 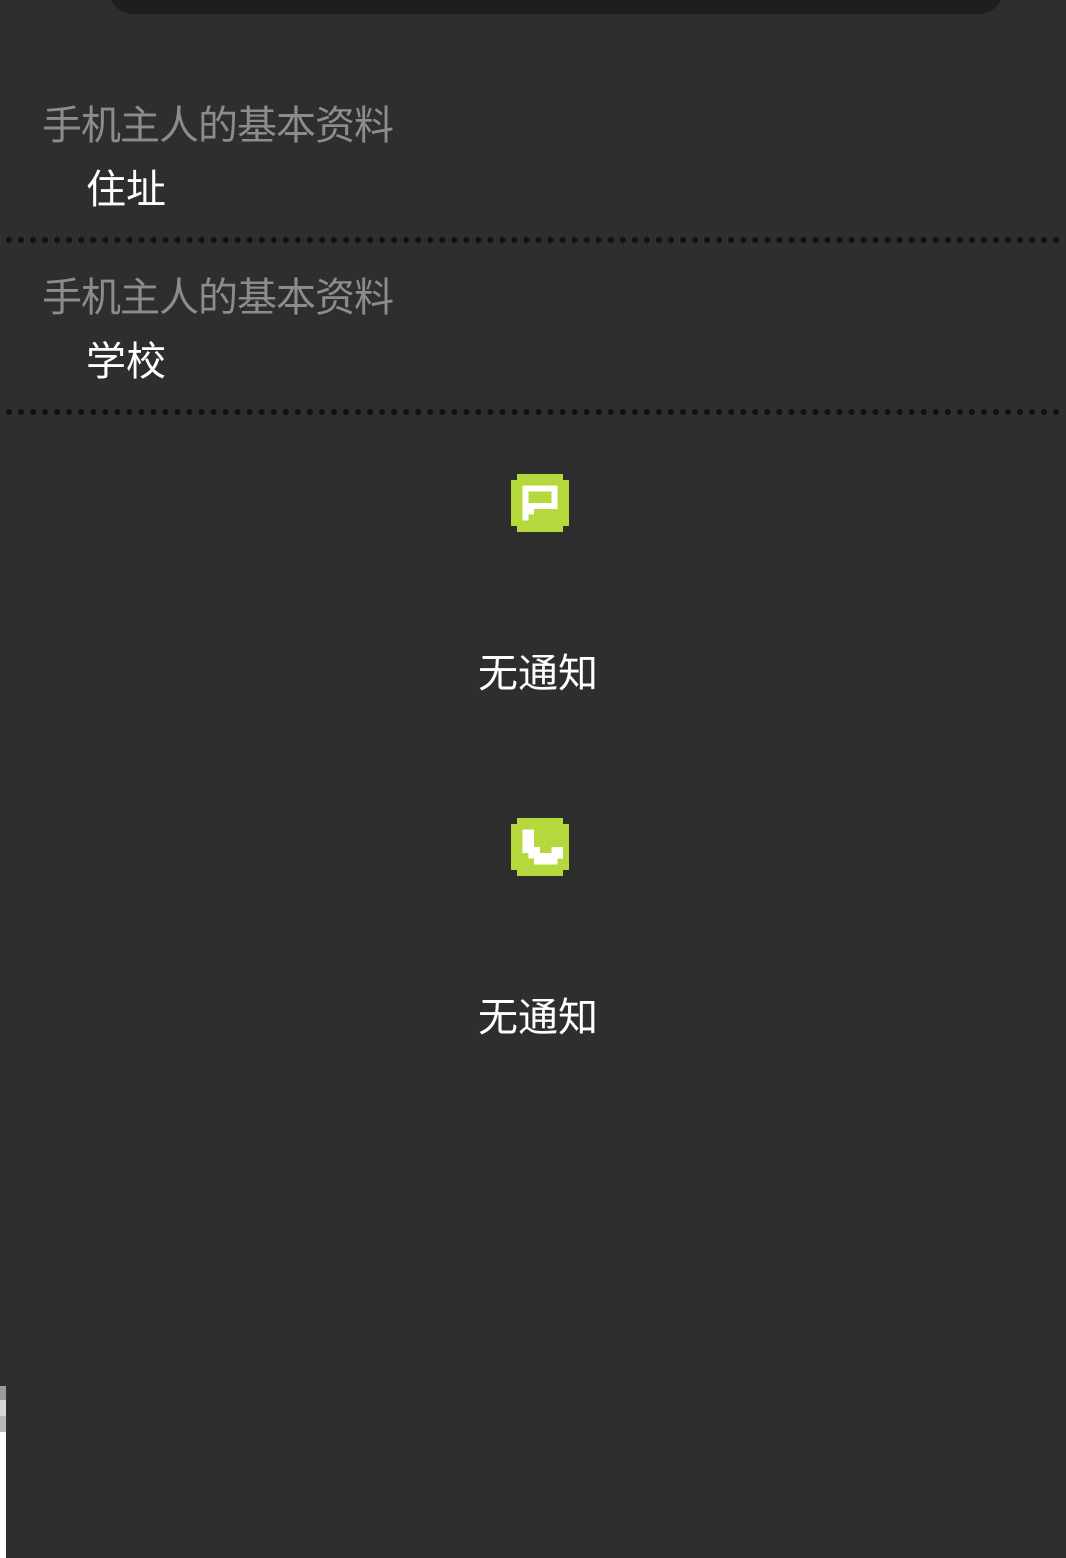 I want to click on message-icon, so click(x=540, y=503).